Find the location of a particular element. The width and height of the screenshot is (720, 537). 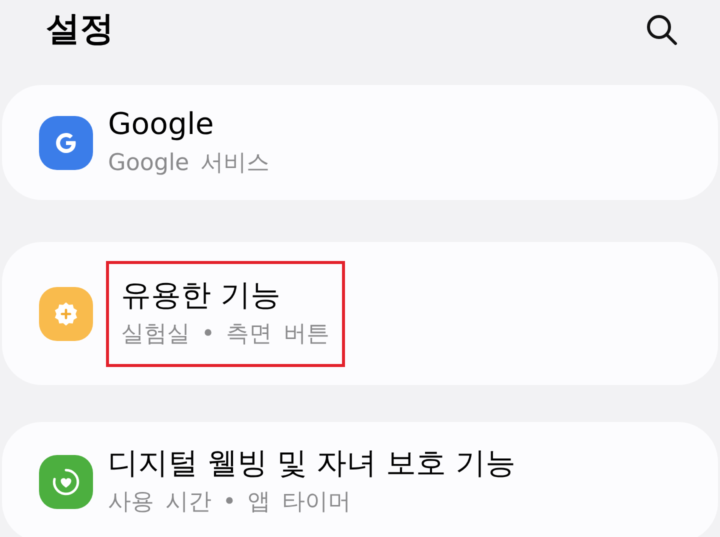

item-subtitle: Google 서비스 is located at coordinates (189, 163).